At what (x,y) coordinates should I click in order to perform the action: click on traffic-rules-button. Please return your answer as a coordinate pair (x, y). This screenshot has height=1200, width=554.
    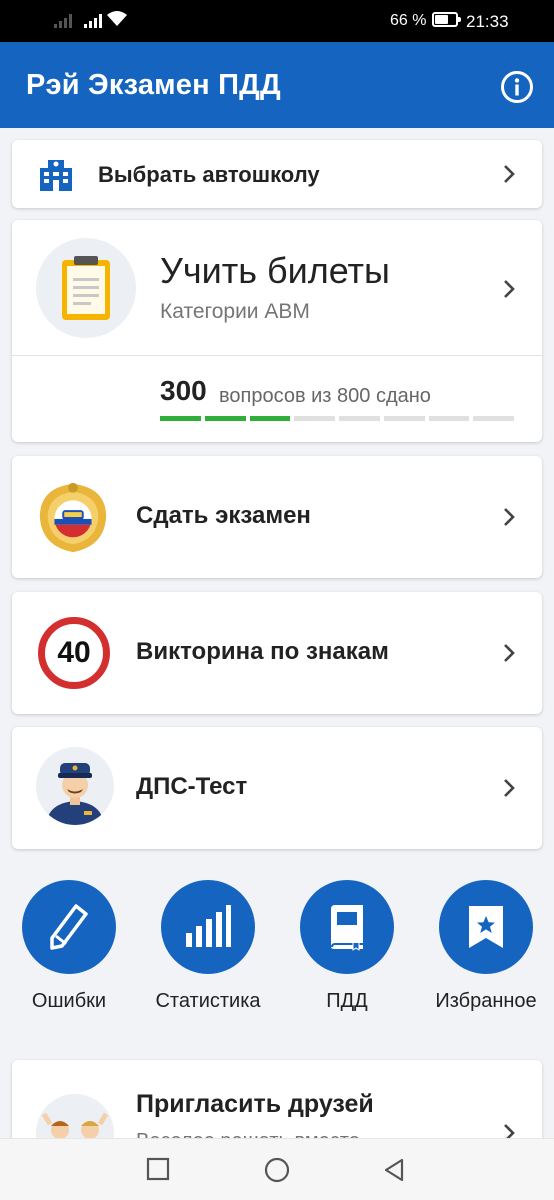
    Looking at the image, I should click on (347, 927).